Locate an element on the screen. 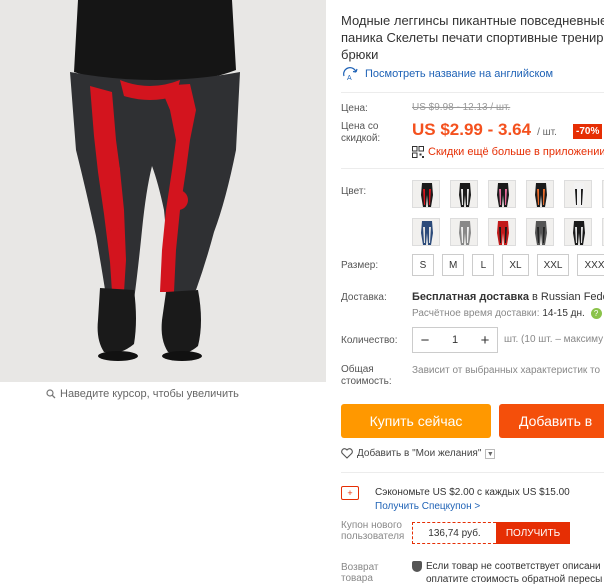  discount-badge: -70% is located at coordinates (588, 131).